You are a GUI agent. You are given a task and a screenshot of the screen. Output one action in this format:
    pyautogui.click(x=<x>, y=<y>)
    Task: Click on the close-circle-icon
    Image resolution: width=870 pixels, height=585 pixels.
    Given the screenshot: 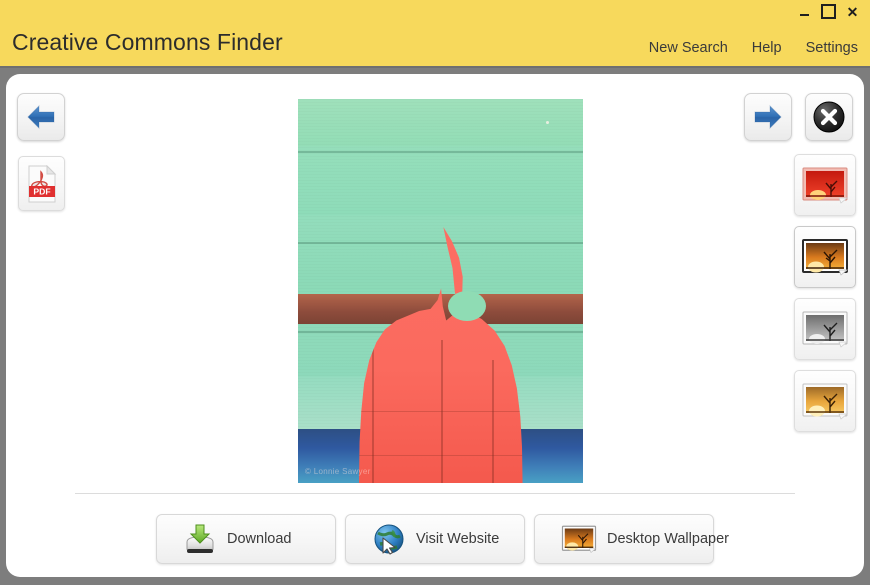 What is the action you would take?
    pyautogui.click(x=829, y=117)
    